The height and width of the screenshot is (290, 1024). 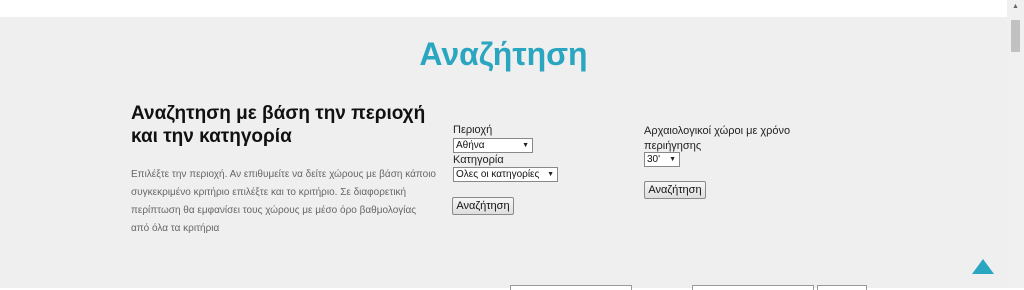 I want to click on duration-select-value: 30', so click(x=654, y=159).